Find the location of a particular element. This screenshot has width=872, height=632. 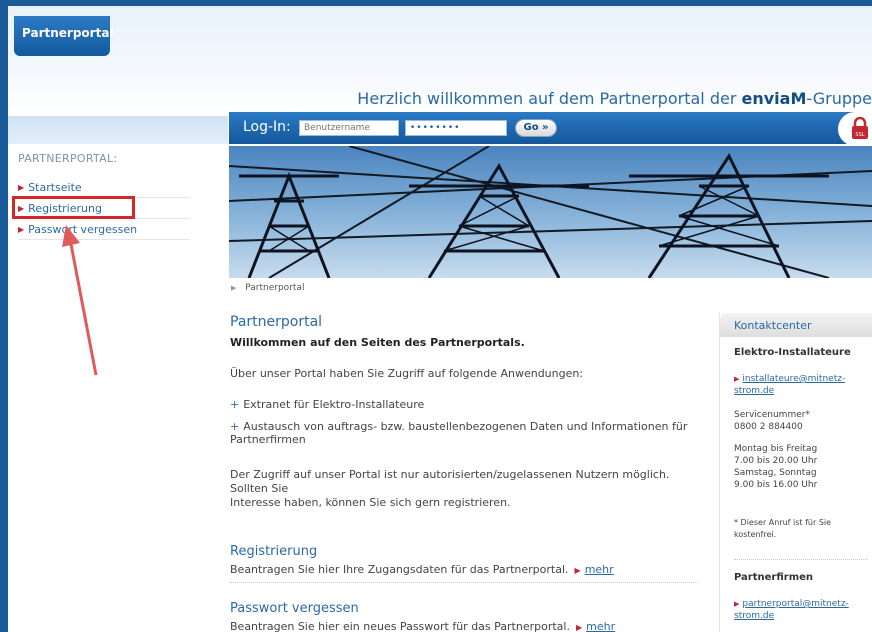

bullet-text: Extranet für Elektro-Installateure is located at coordinates (334, 404).